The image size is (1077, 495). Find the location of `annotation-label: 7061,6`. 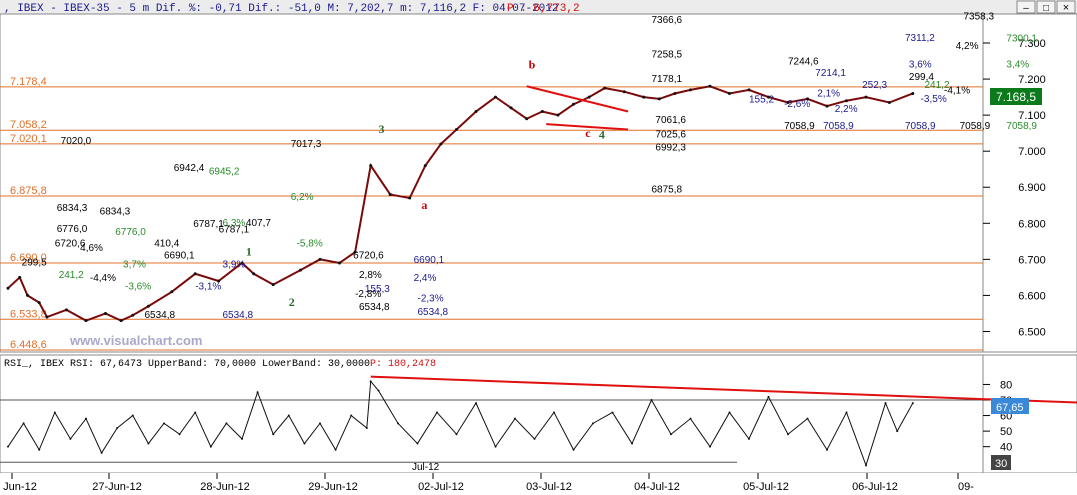

annotation-label: 7061,6 is located at coordinates (670, 120).